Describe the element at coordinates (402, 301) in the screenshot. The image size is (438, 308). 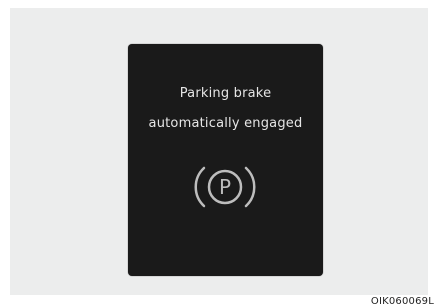
I see `figure-code: OIK060069L` at that location.